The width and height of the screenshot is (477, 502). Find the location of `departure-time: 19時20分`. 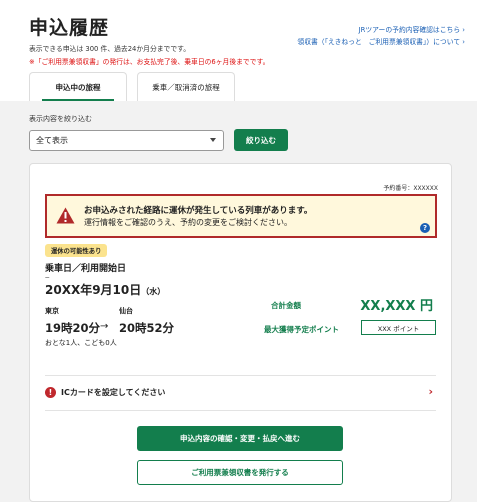

departure-time: 19時20分 is located at coordinates (73, 328).